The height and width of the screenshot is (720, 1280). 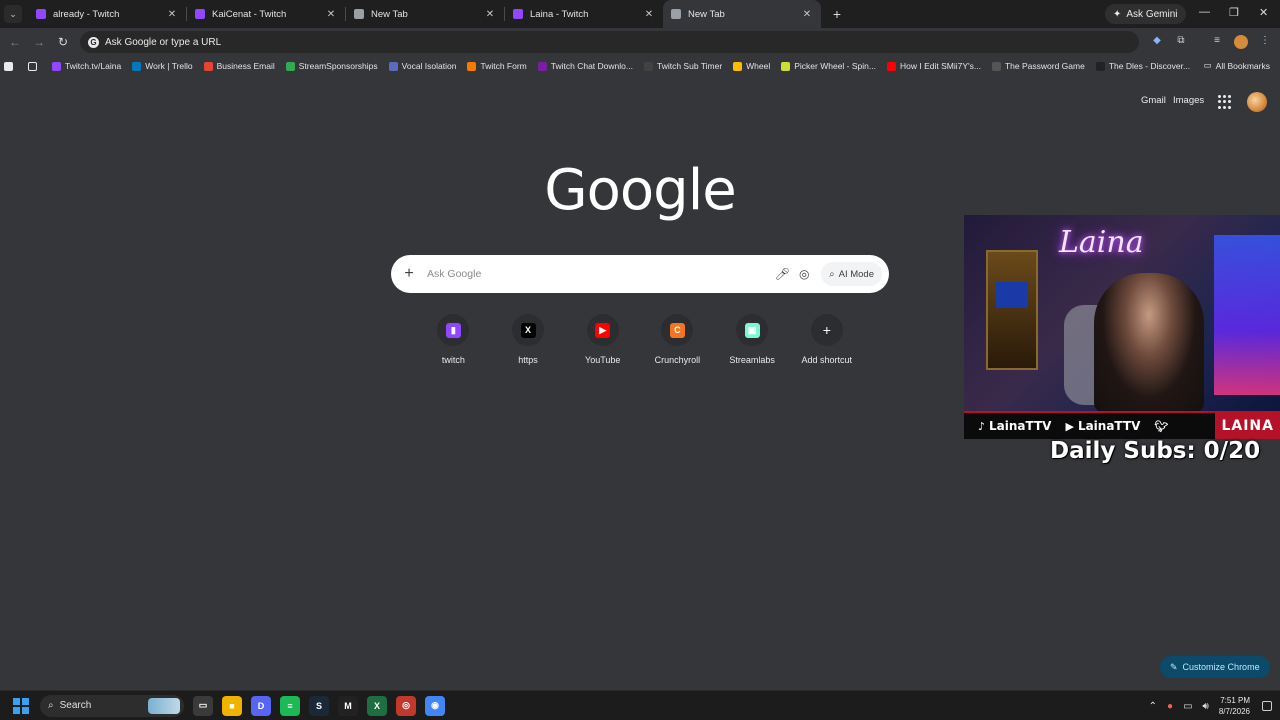 What do you see at coordinates (239, 66) in the screenshot?
I see `bookmark-item: Business Email` at bounding box center [239, 66].